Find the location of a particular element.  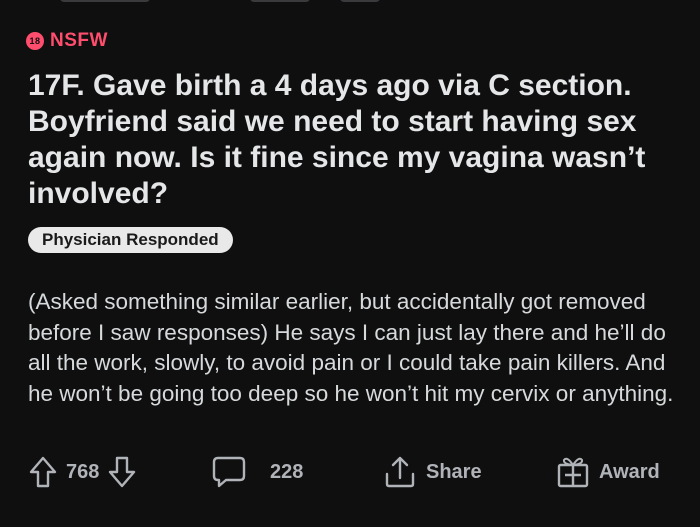

nsfw-label: NSFW is located at coordinates (79, 40).